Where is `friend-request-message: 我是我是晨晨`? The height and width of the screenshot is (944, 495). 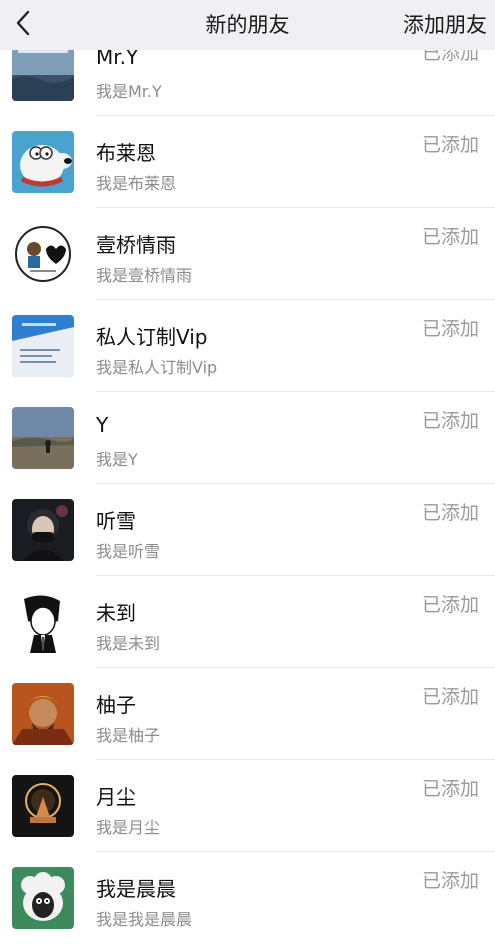
friend-request-message: 我是我是晨晨 is located at coordinates (144, 919).